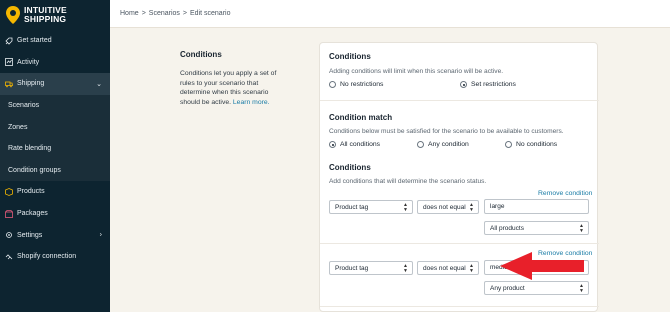 This screenshot has width=670, height=312. What do you see at coordinates (31, 192) in the screenshot?
I see `sidebar-item-label: Products` at bounding box center [31, 192].